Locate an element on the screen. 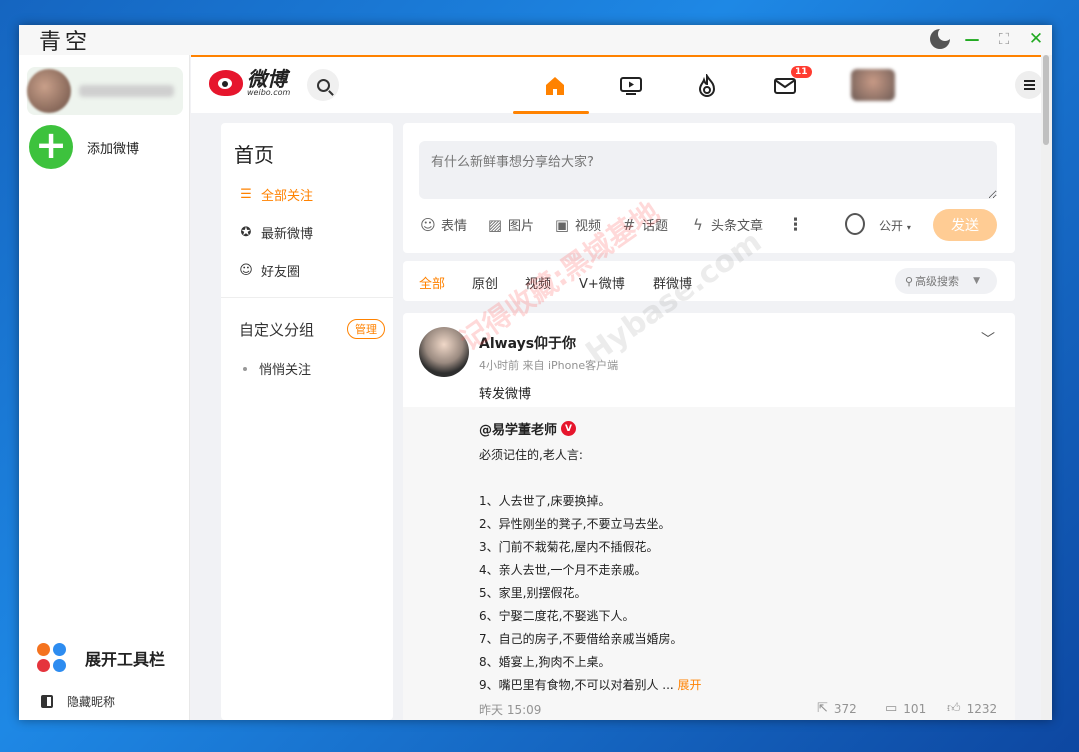 The height and width of the screenshot is (752, 1079). sidenav-item-latest: ✪ 最新微博 is located at coordinates (276, 232).